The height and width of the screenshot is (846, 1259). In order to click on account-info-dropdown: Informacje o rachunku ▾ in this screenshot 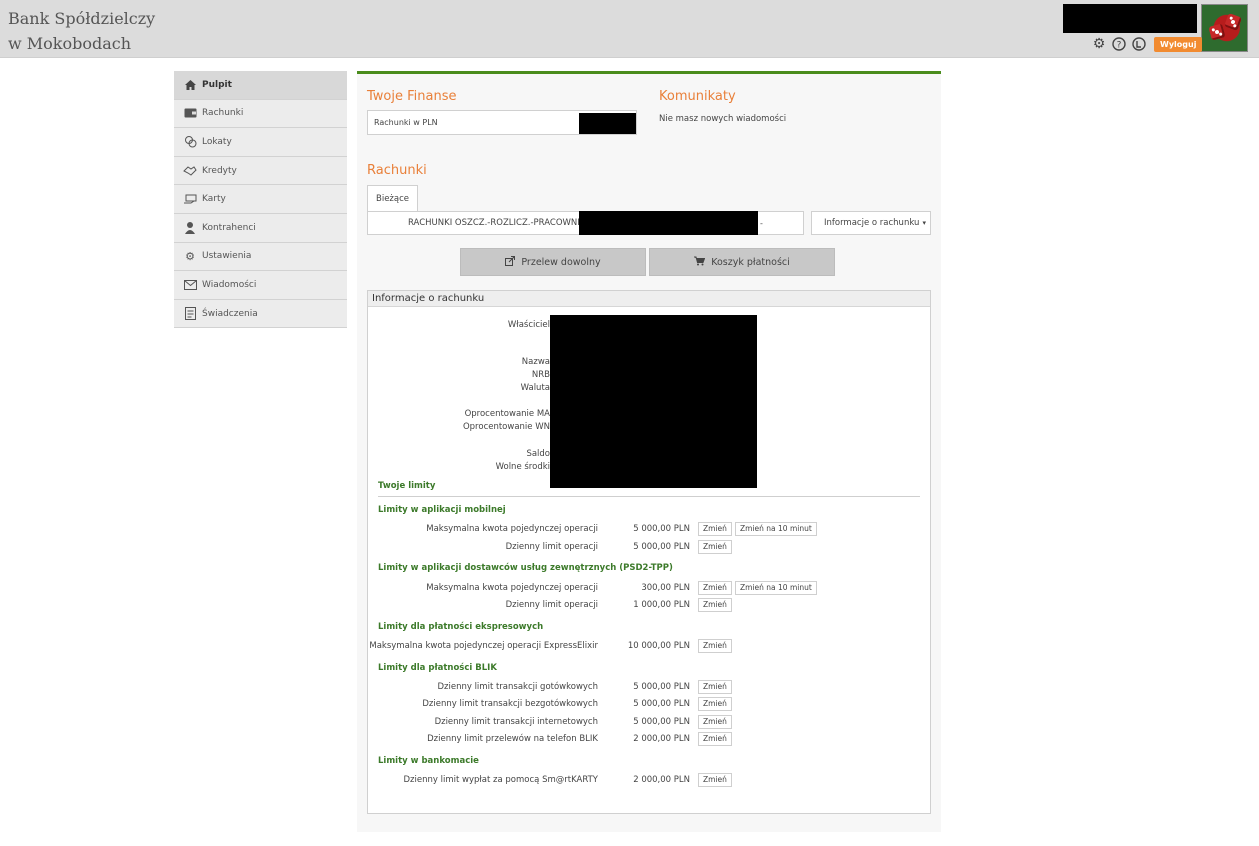, I will do `click(871, 223)`.